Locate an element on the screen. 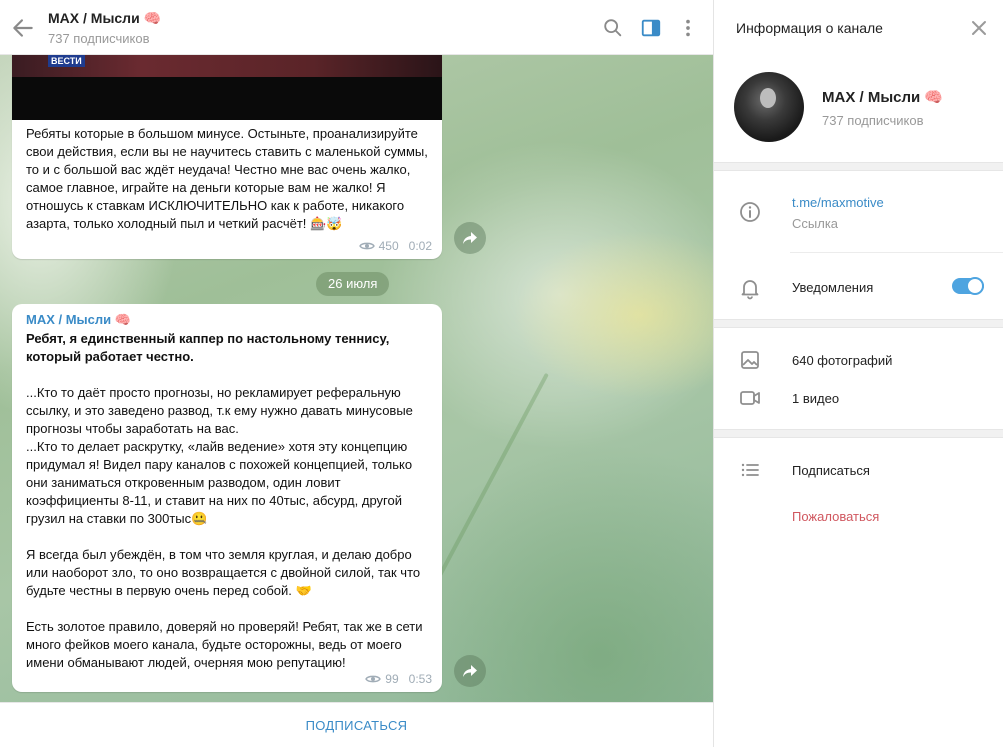  video-logo-label: ВЕСТИ is located at coordinates (66, 61).